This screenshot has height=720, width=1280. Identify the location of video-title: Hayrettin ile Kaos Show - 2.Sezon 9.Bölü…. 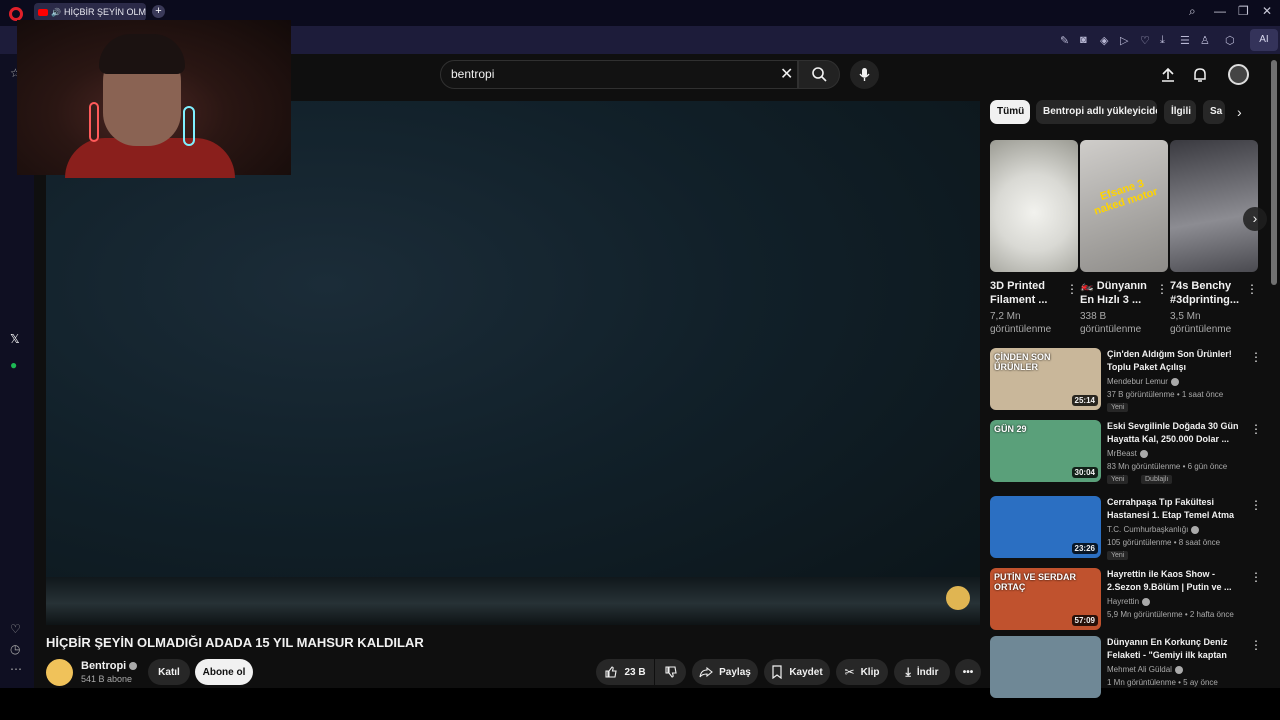
(1175, 581).